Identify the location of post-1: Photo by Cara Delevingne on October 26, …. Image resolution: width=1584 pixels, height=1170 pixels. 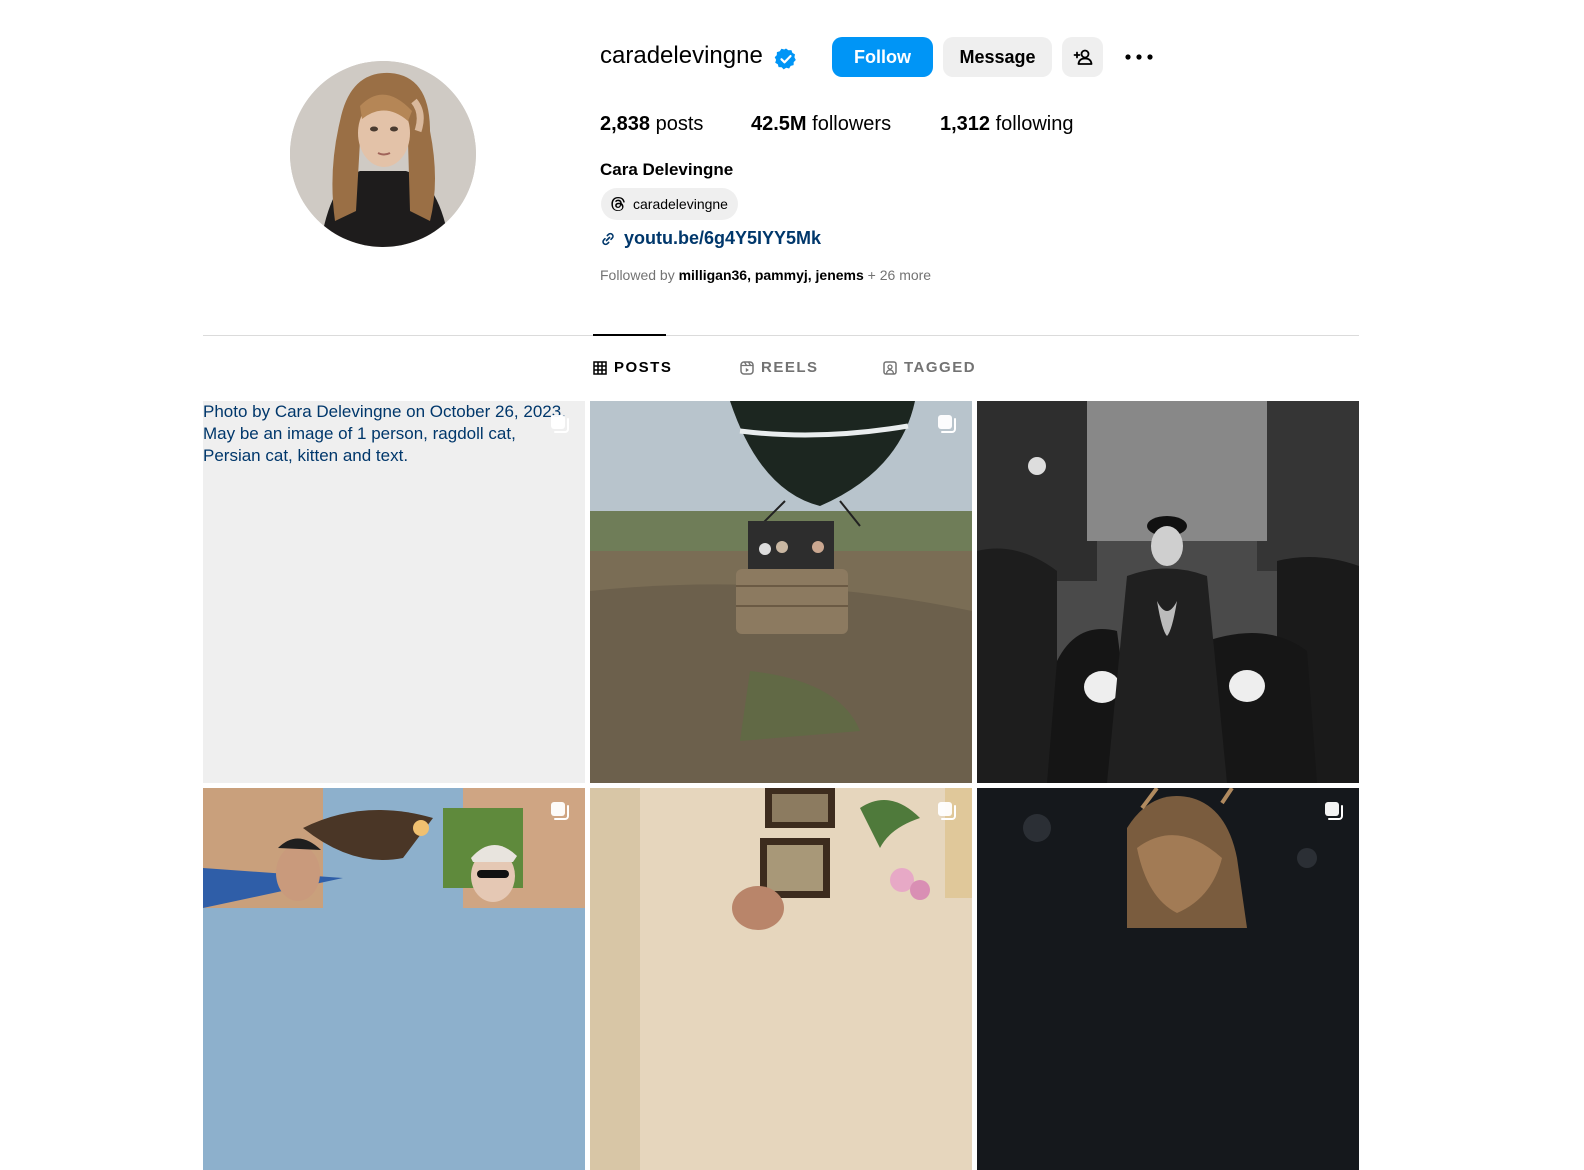
(394, 592).